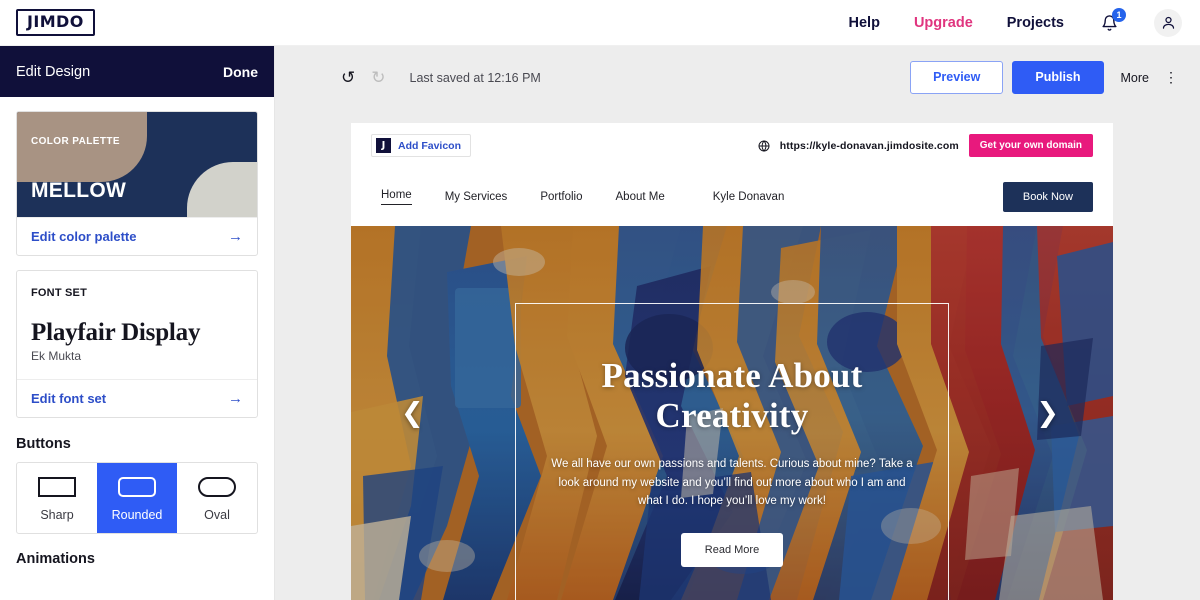 The image size is (1200, 600). I want to click on notifications-button: 1, so click(1112, 21).